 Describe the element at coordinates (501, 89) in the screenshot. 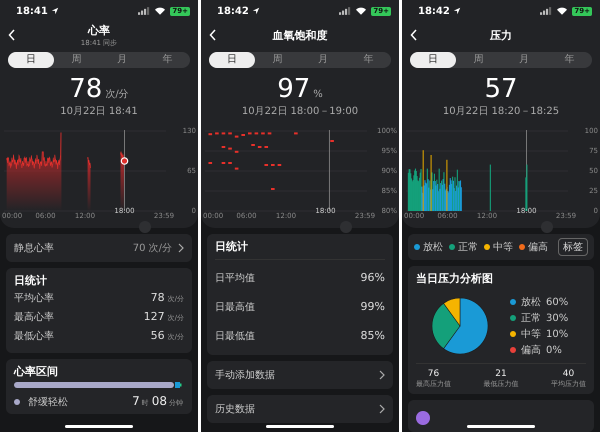

I see `current-value: 57` at that location.